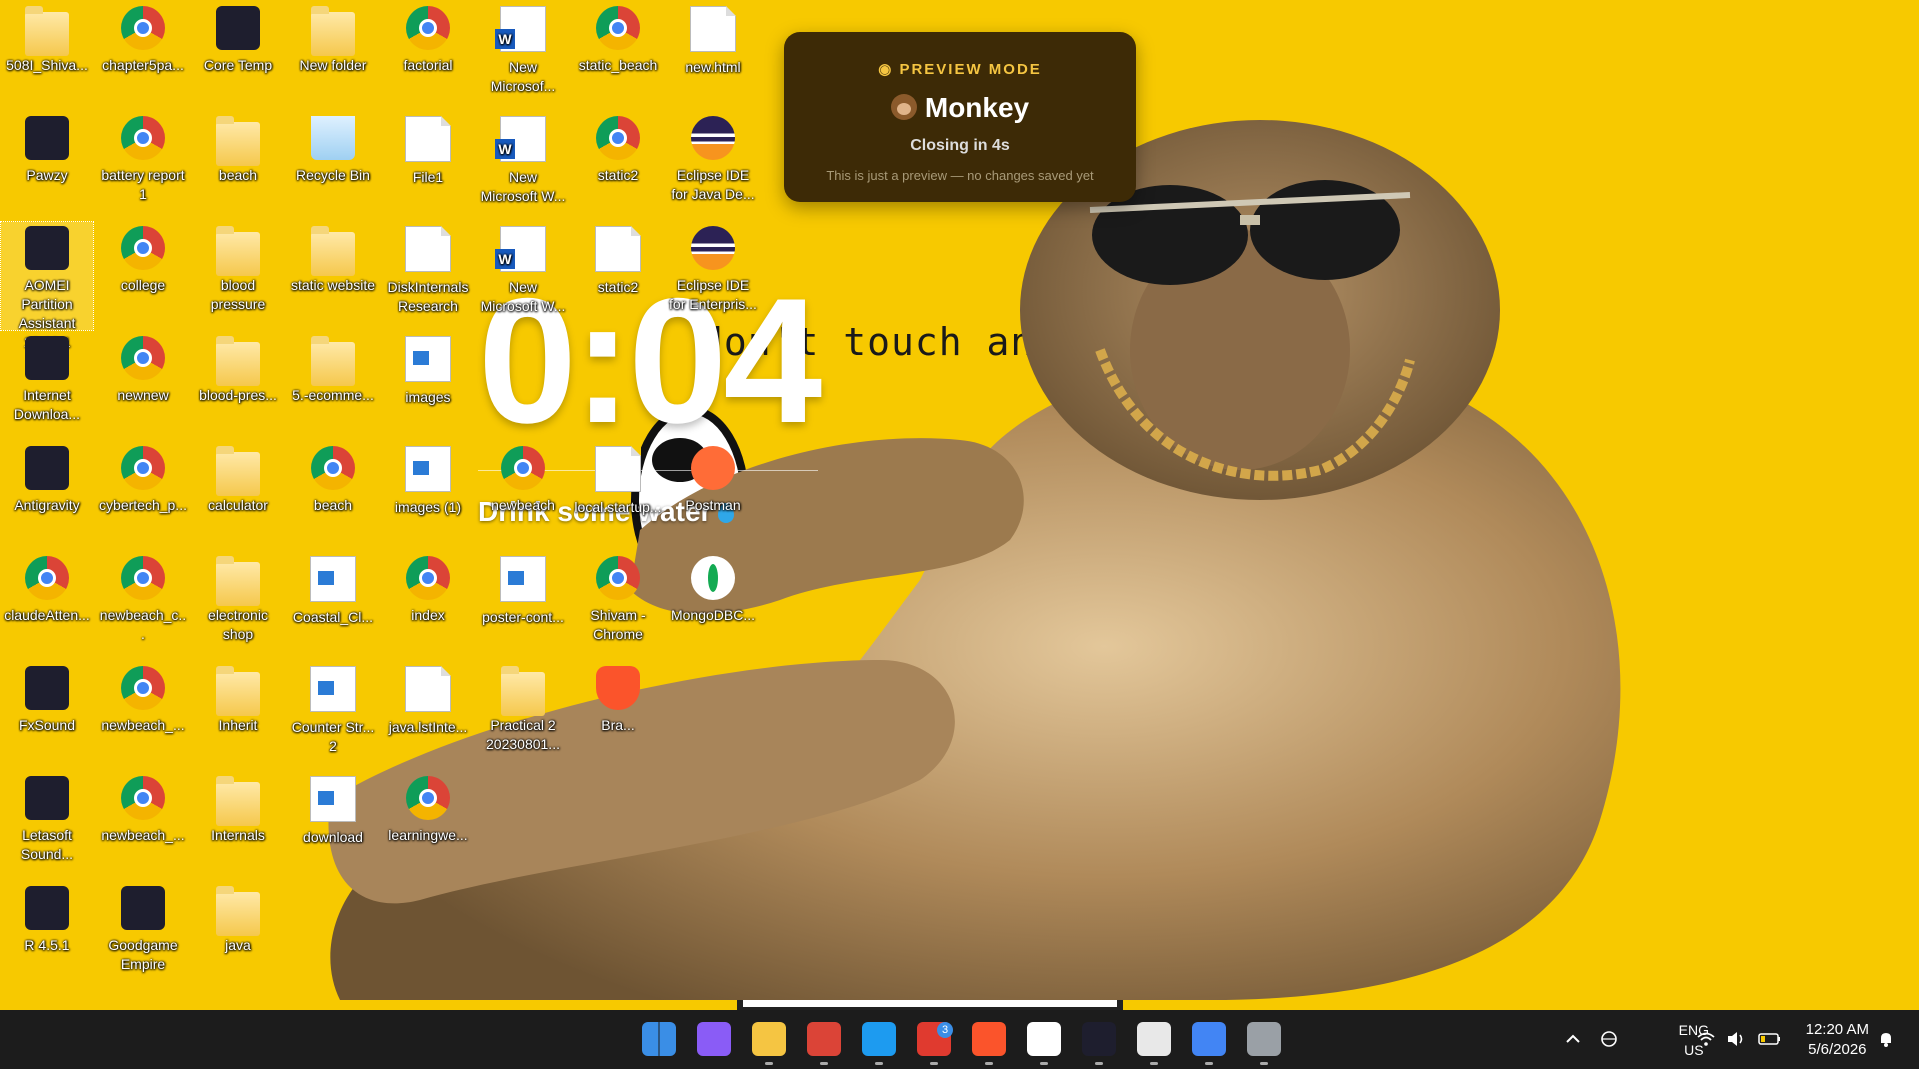  What do you see at coordinates (523, 496) in the screenshot?
I see `desktop-icon: newbeach` at bounding box center [523, 496].